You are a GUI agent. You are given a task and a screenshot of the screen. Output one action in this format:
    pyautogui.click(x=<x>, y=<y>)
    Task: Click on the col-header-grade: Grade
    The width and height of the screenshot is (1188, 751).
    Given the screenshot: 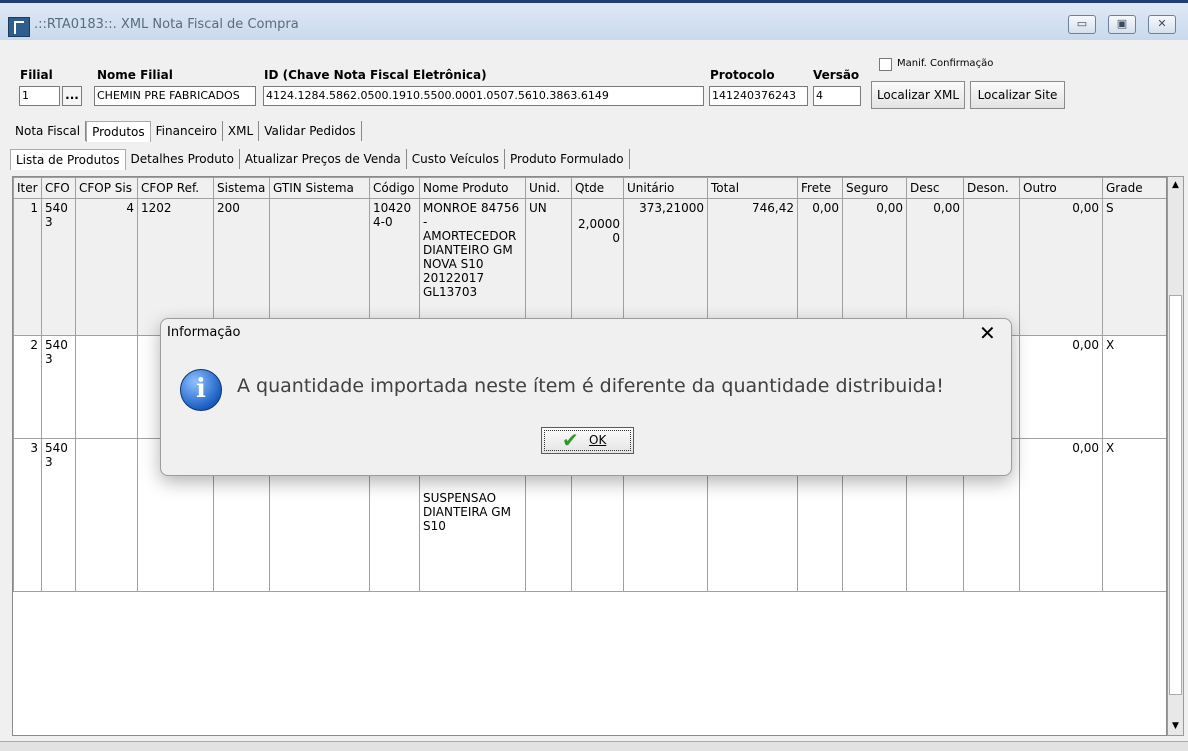 What is the action you would take?
    pyautogui.click(x=1134, y=188)
    